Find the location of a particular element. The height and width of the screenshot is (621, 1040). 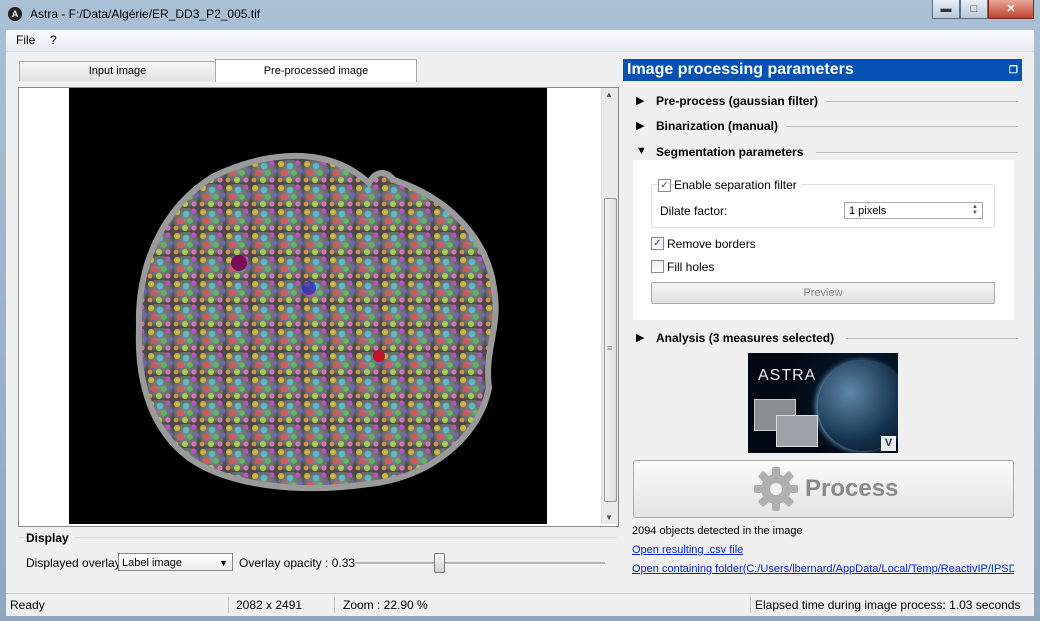

viewer-vertical-scrollbar: ▲ ≡ ▼ is located at coordinates (609, 306).